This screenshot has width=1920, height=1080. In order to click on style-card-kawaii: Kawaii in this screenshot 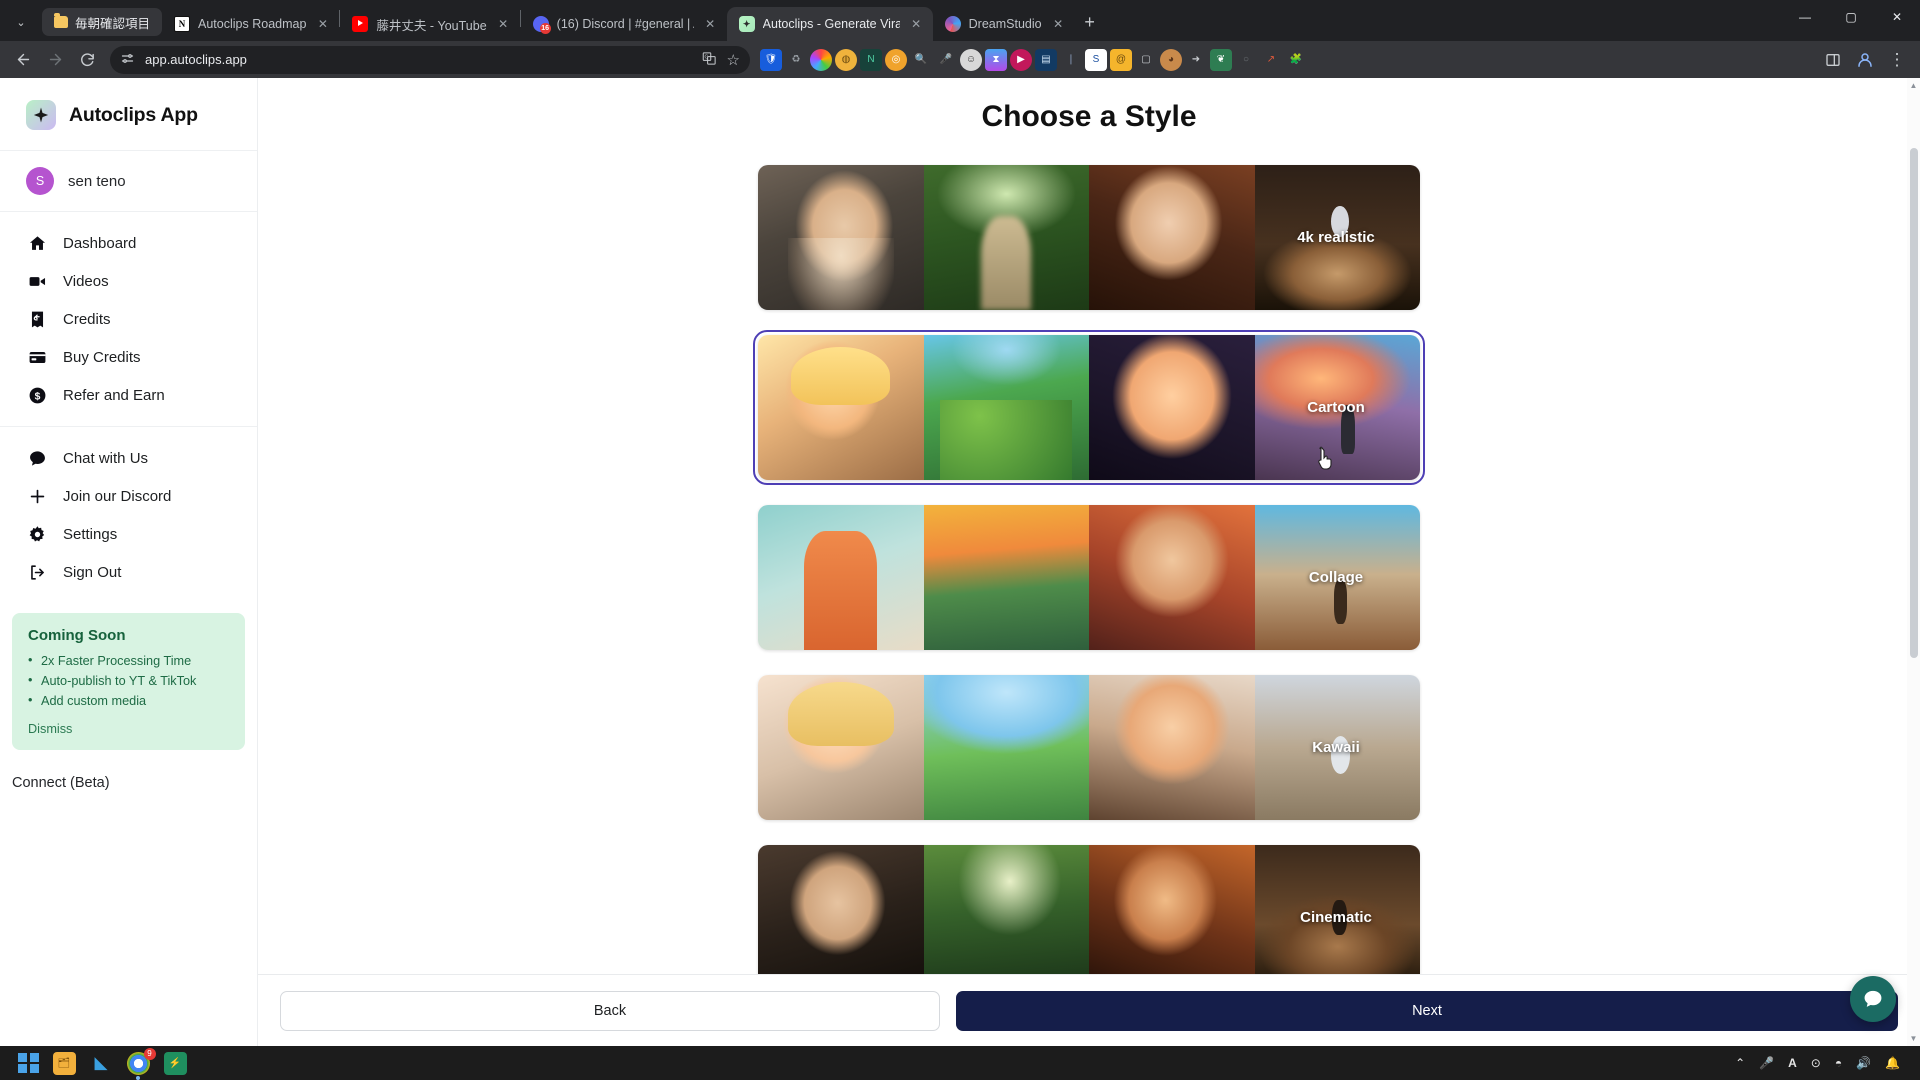, I will do `click(1089, 747)`.